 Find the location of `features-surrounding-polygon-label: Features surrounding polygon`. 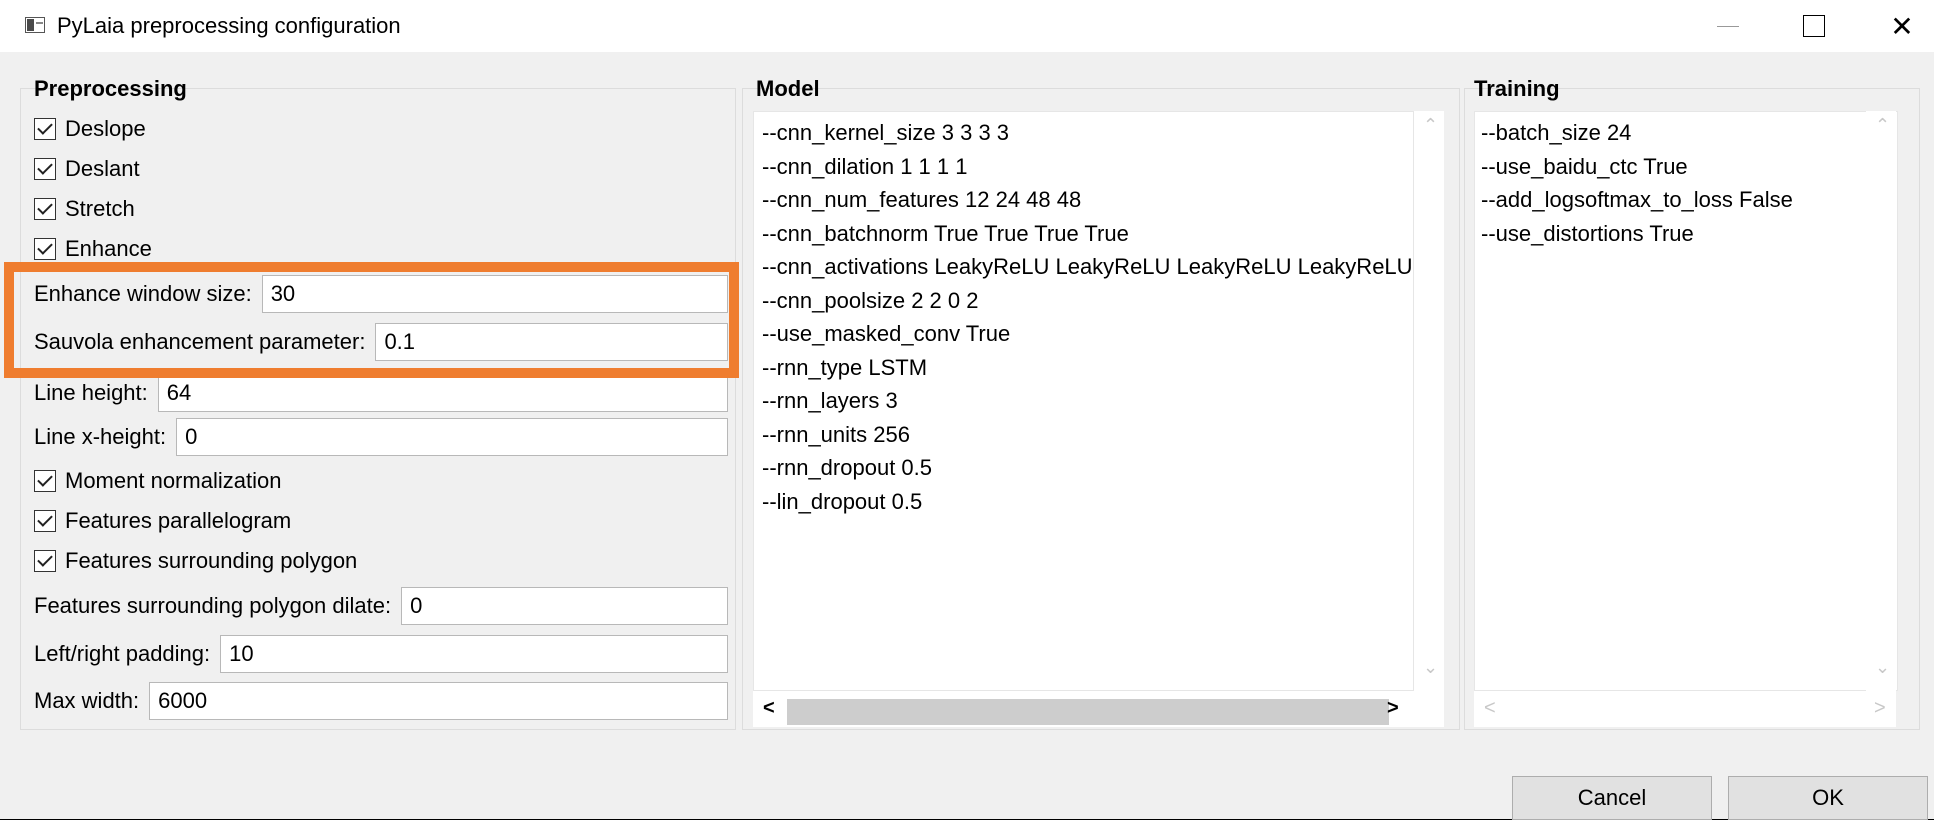

features-surrounding-polygon-label: Features surrounding polygon is located at coordinates (211, 560).